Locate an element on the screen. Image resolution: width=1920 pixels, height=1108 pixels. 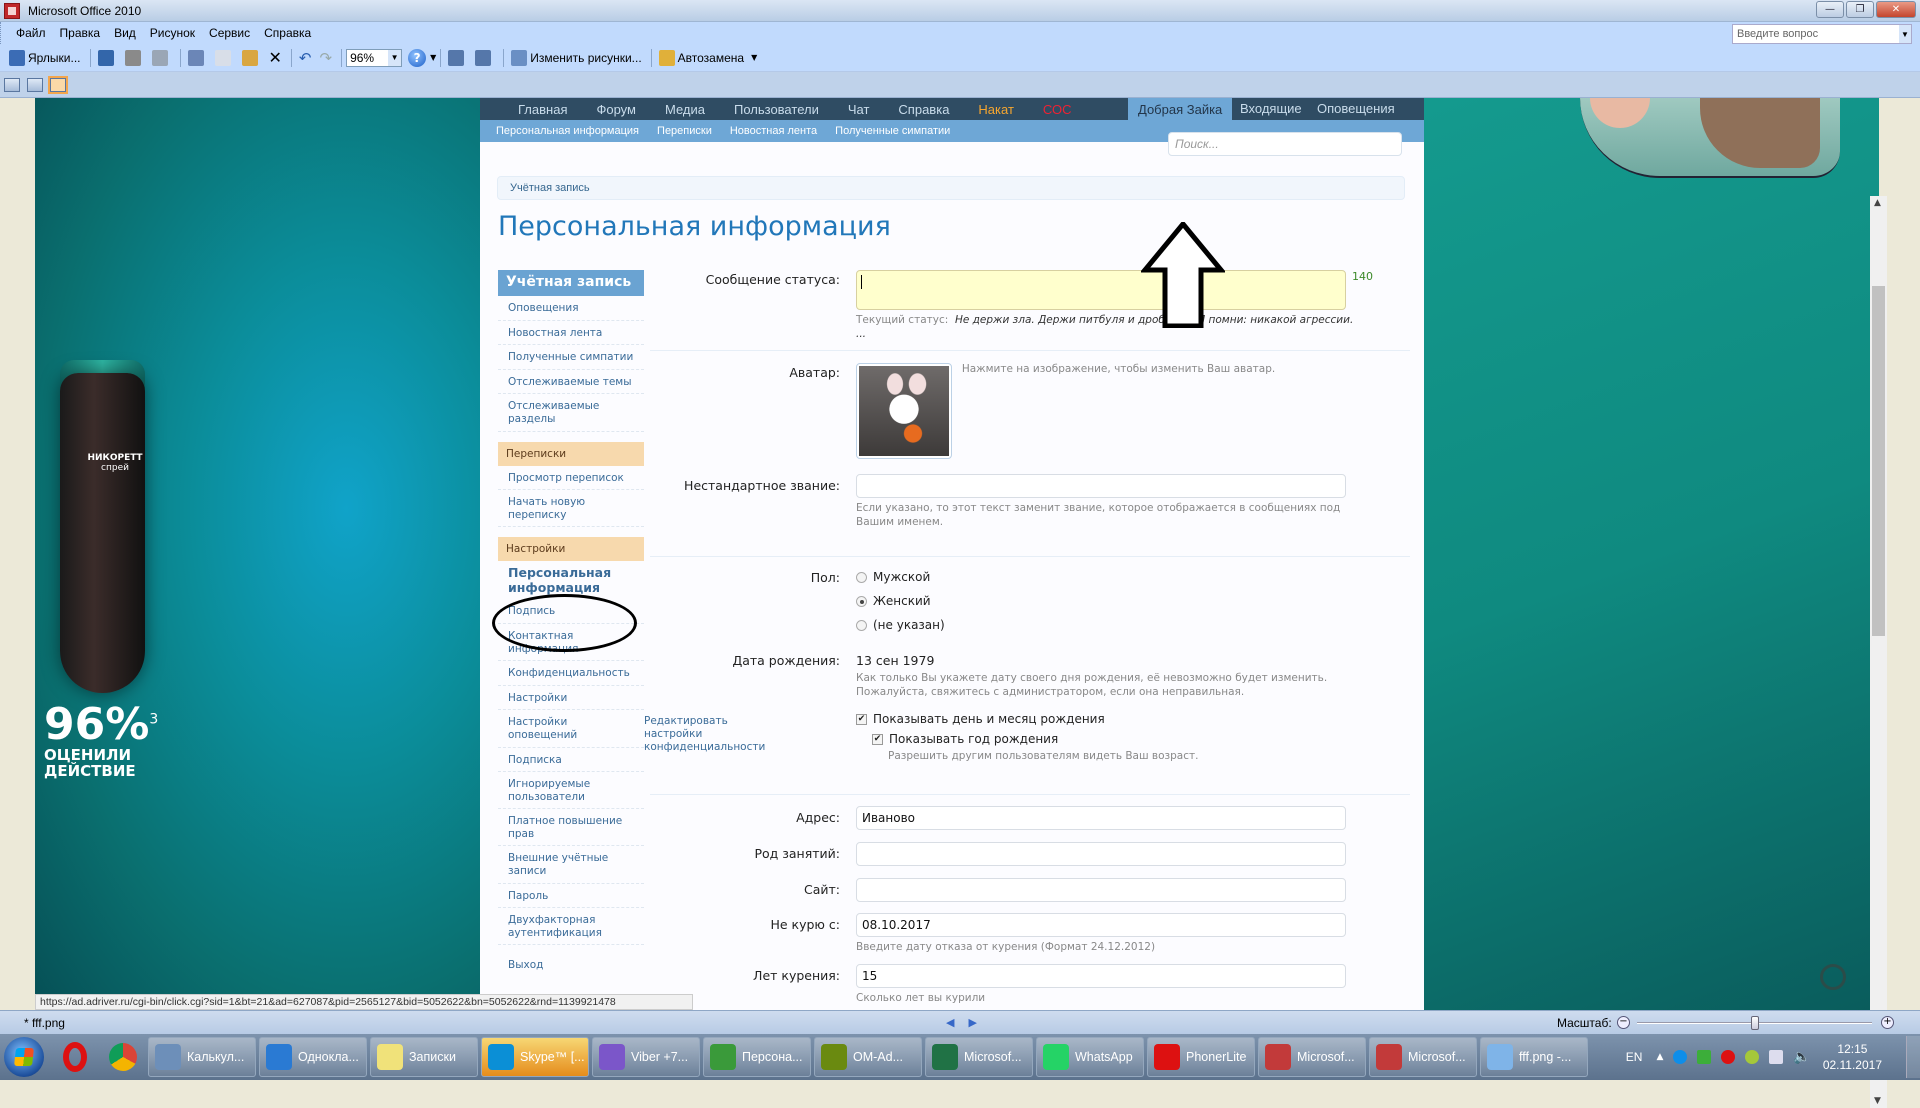
sidebar-item-logout: Выход is located at coordinates (571, 965).